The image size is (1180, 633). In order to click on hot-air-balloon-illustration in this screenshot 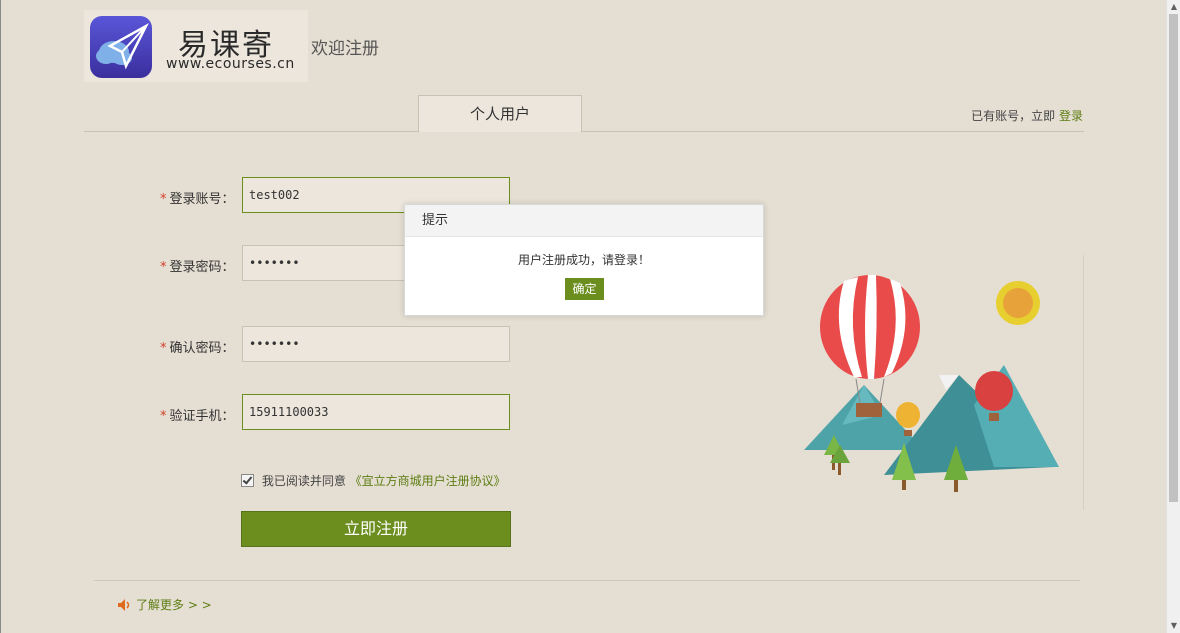, I will do `click(931, 383)`.